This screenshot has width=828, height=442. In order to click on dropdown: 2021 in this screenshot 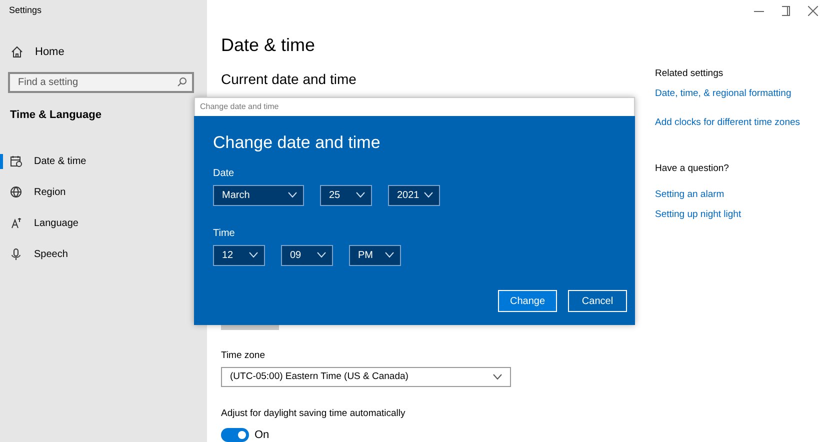, I will do `click(414, 195)`.